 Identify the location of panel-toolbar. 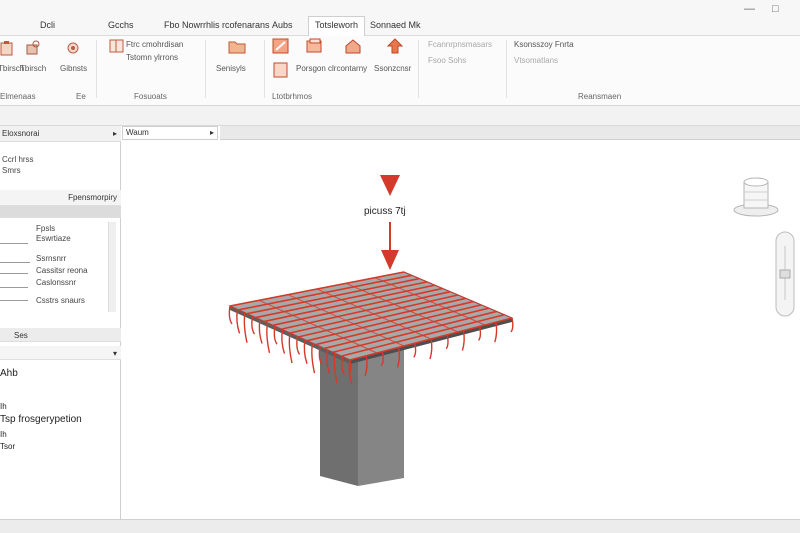
(60, 212).